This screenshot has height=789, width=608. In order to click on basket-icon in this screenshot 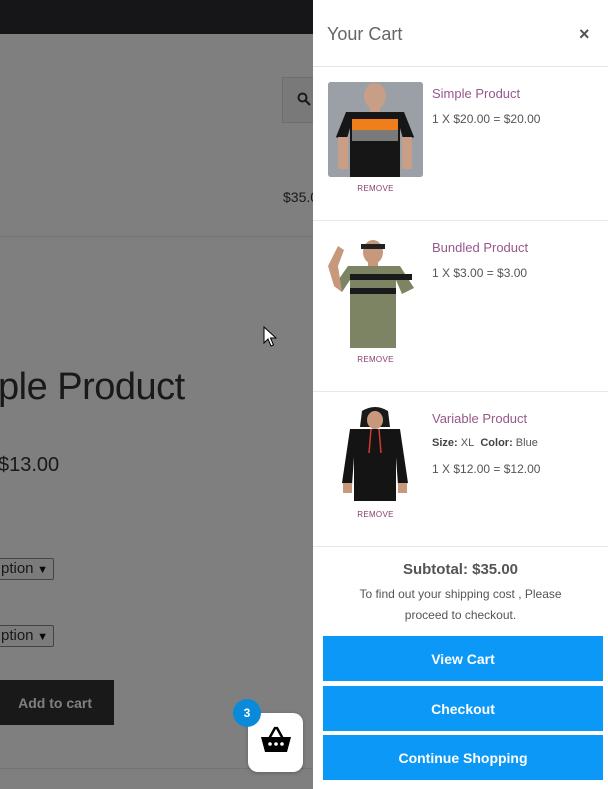, I will do `click(276, 742)`.